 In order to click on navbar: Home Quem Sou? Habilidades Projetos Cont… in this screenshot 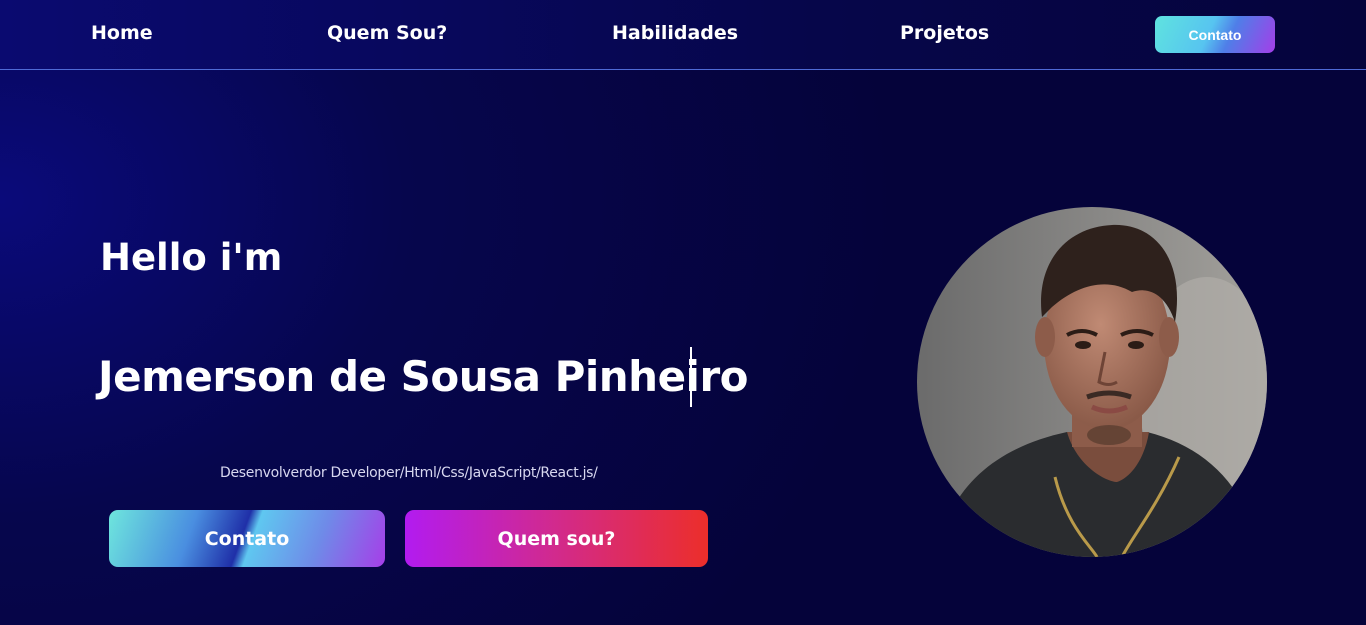, I will do `click(683, 35)`.